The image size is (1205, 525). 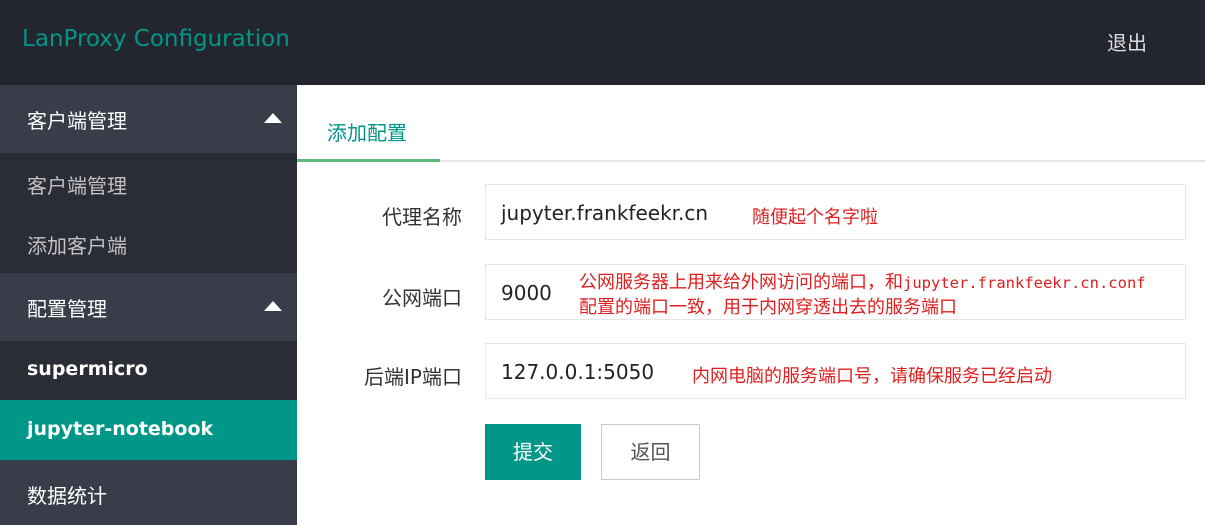 I want to click on sidebar-group-client-management: 客户端管理, so click(x=148, y=119).